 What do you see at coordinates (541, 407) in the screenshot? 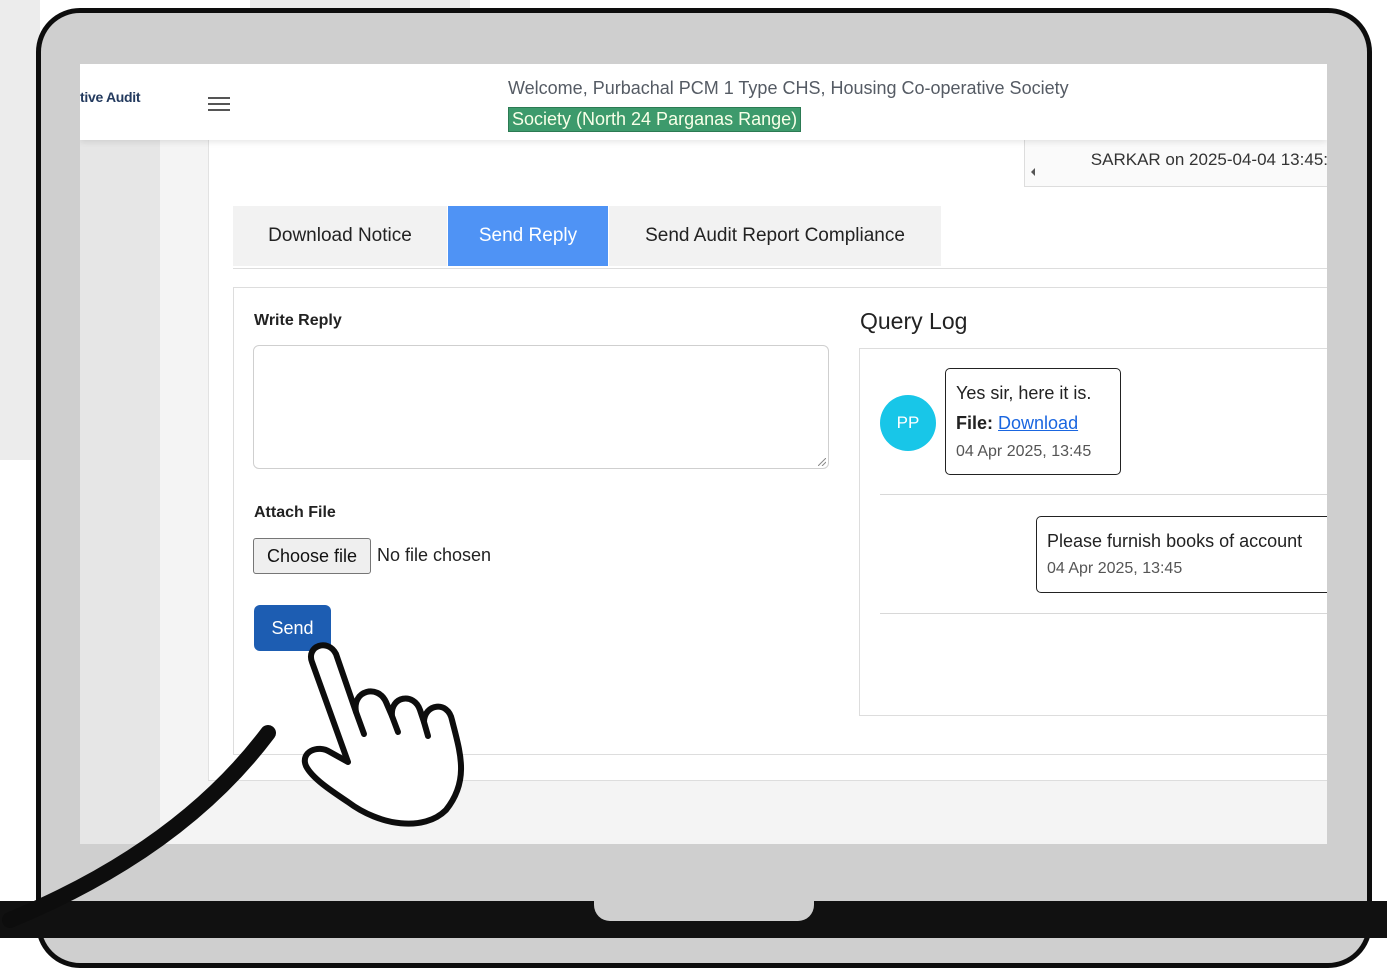
I see `reply-textarea` at bounding box center [541, 407].